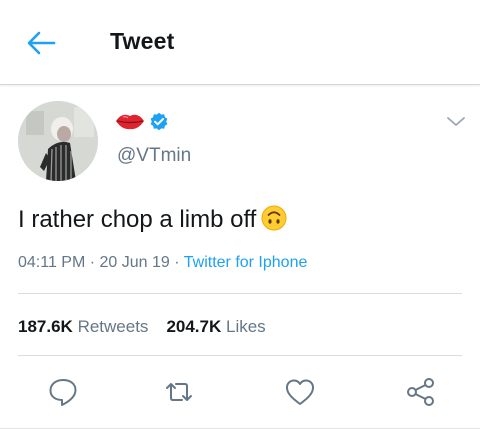  I want to click on tweet-source-link: Twitter for Iphone, so click(246, 262).